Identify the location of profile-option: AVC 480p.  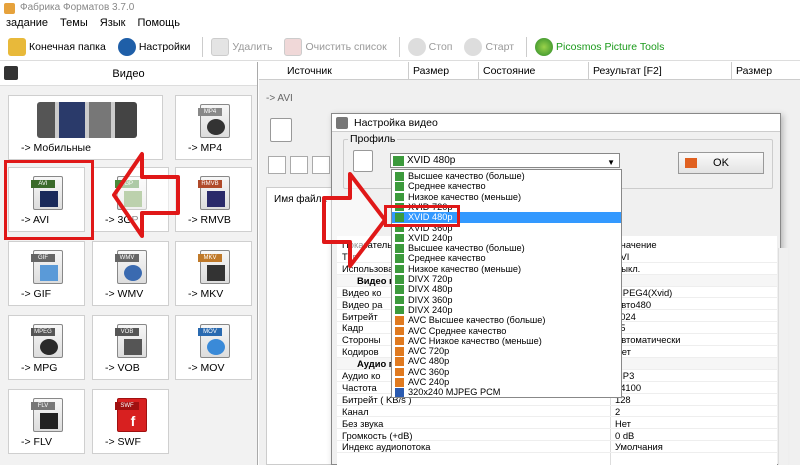
(506, 361).